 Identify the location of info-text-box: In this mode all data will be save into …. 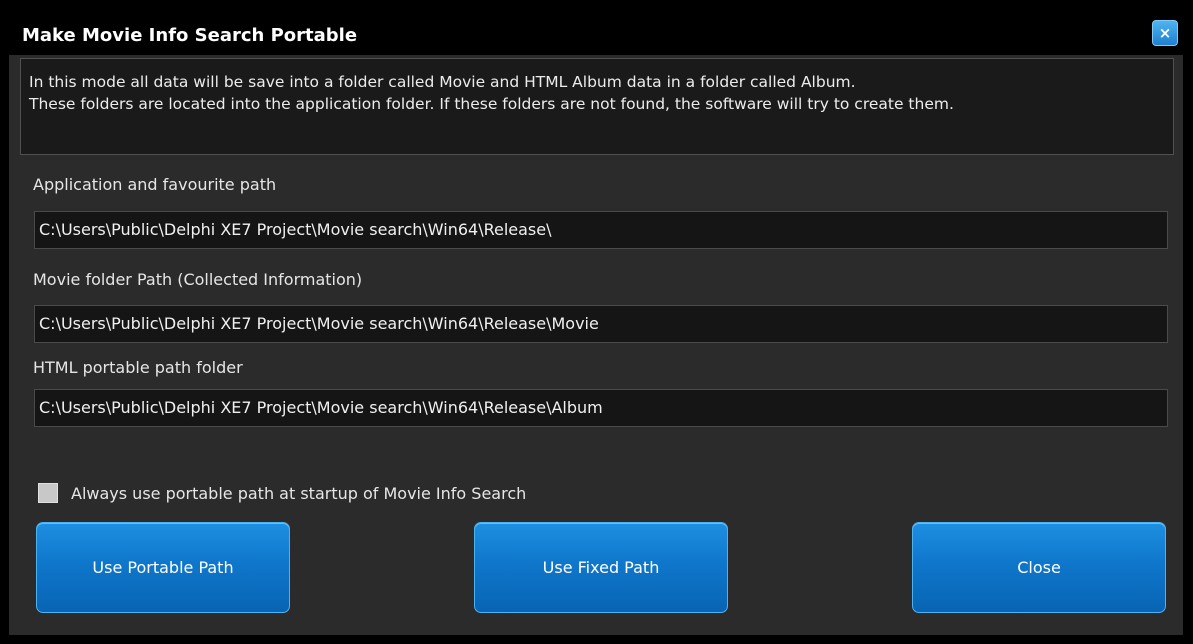
(597, 106).